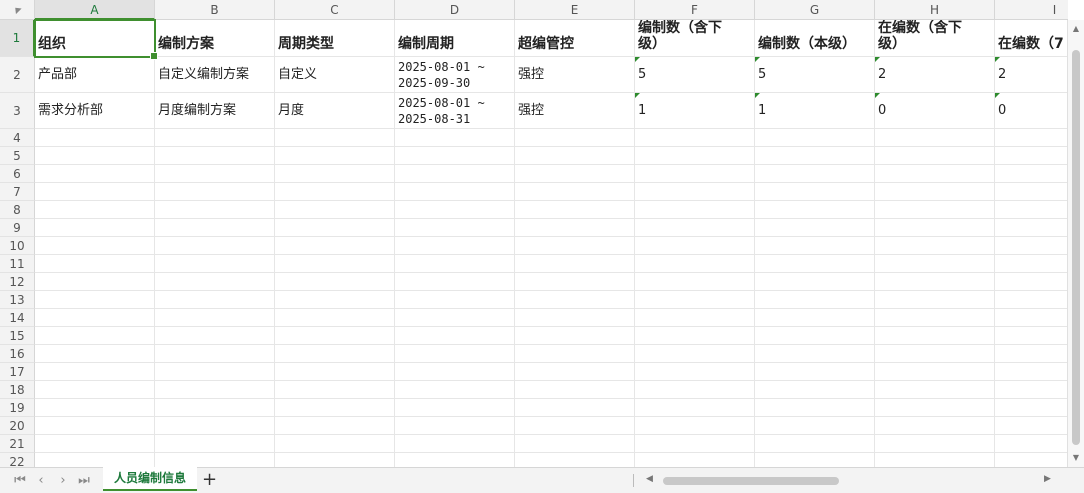 Image resolution: width=1084 pixels, height=493 pixels. Describe the element at coordinates (95, 264) in the screenshot. I see `cell-a11` at that location.